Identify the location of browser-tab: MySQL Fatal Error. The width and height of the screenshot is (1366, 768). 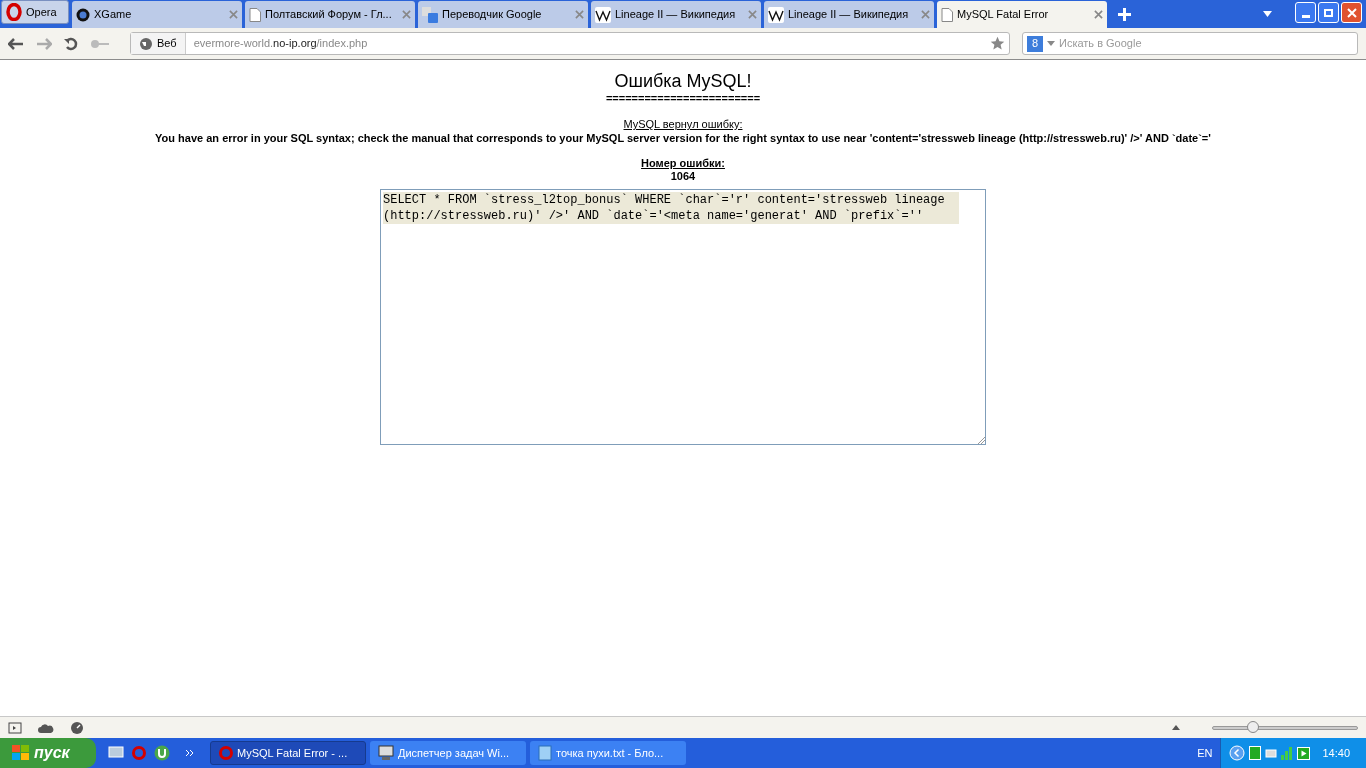
(1022, 14).